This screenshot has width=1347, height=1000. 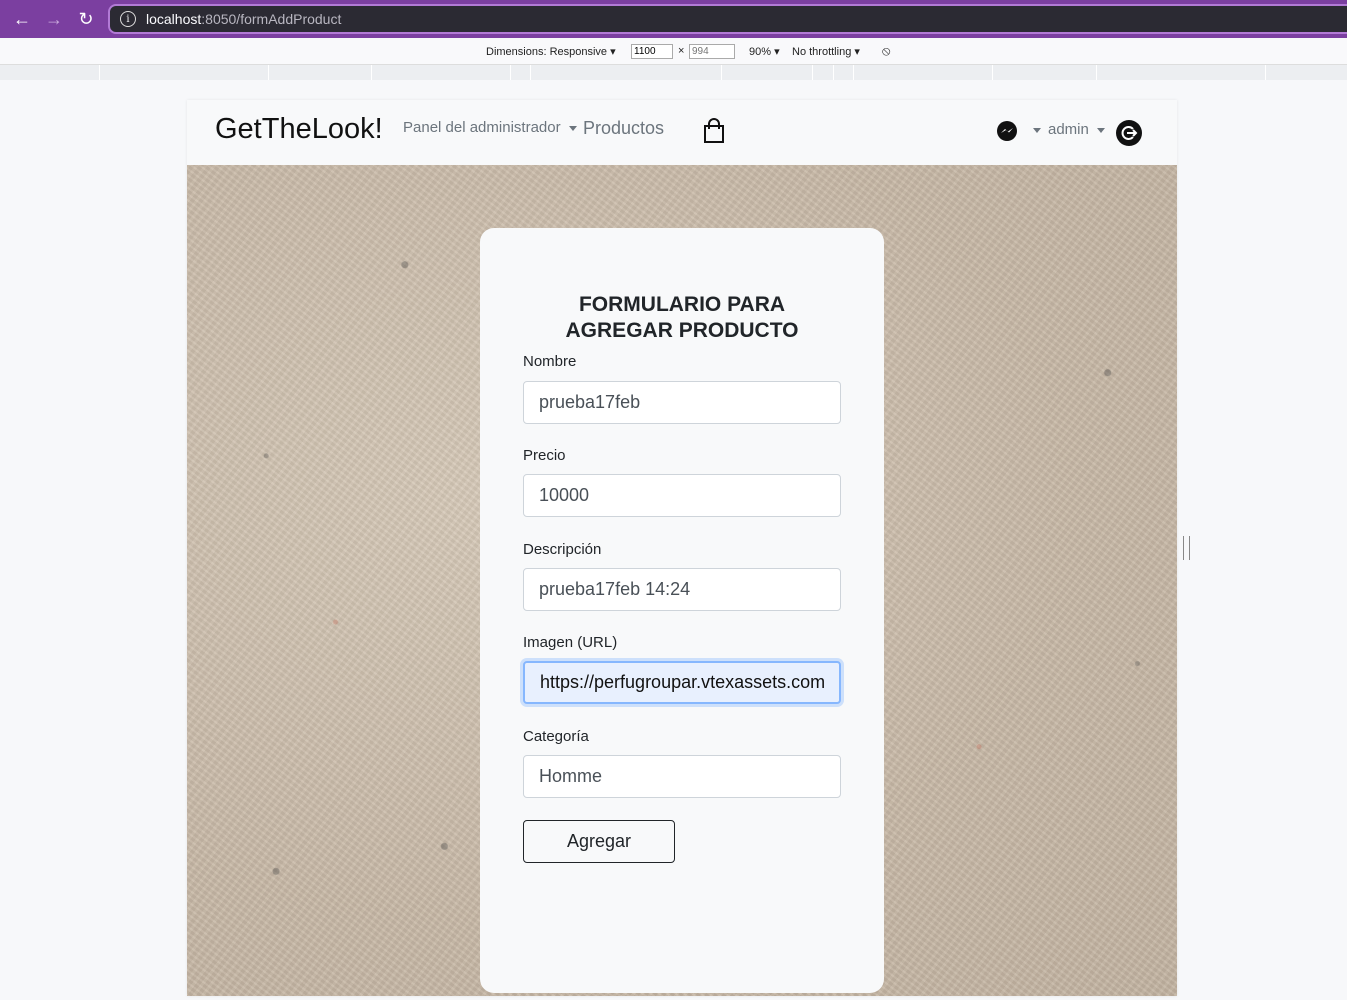 What do you see at coordinates (599, 841) in the screenshot?
I see `submit-button: Agregar` at bounding box center [599, 841].